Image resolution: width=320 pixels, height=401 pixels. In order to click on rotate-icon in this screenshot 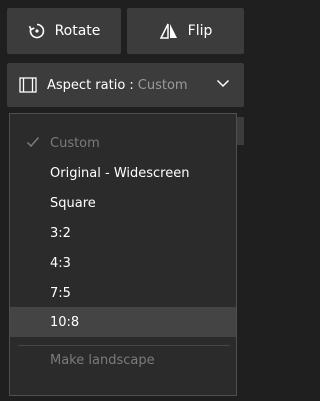, I will do `click(37, 31)`.